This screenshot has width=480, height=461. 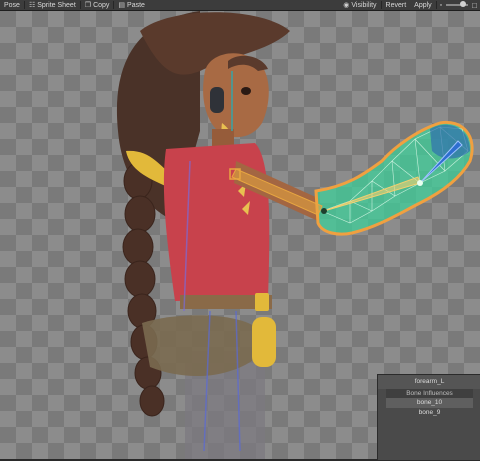 What do you see at coordinates (32, 5) in the screenshot?
I see `sprite-sheet-icon: ☷` at bounding box center [32, 5].